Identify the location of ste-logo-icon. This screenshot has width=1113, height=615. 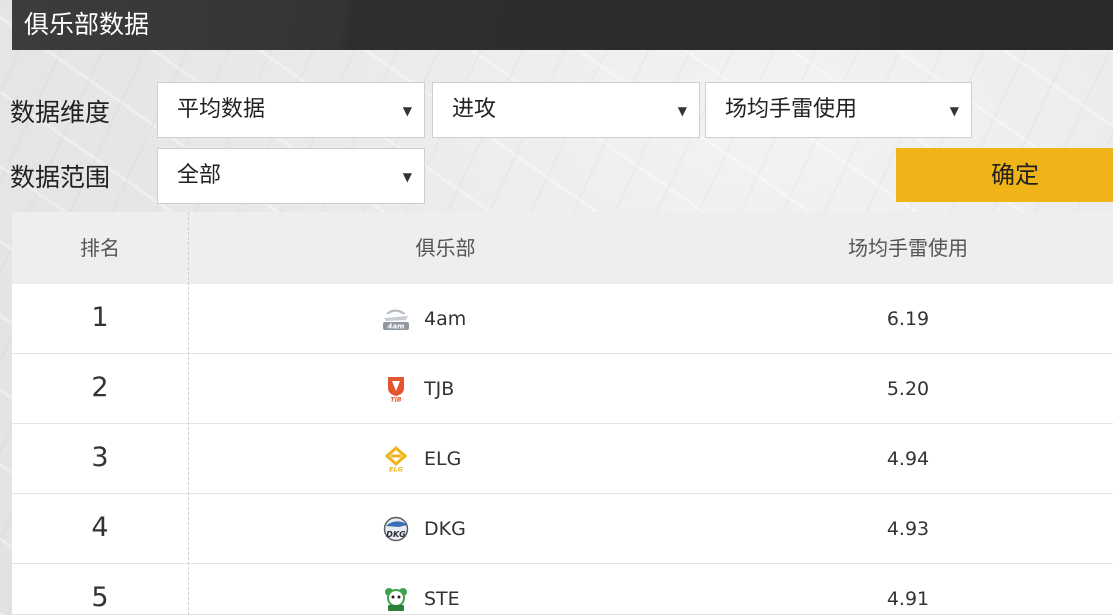
(396, 599).